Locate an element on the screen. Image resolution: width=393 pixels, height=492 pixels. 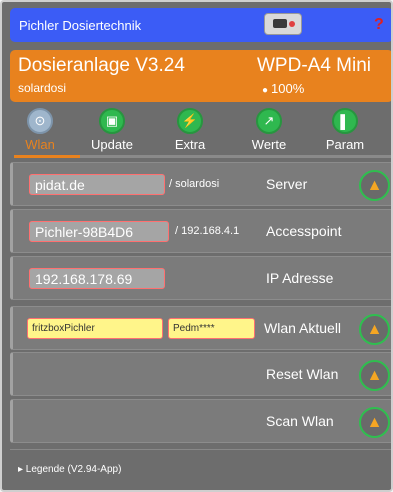
lightning-icon: ⚡ is located at coordinates (190, 121).